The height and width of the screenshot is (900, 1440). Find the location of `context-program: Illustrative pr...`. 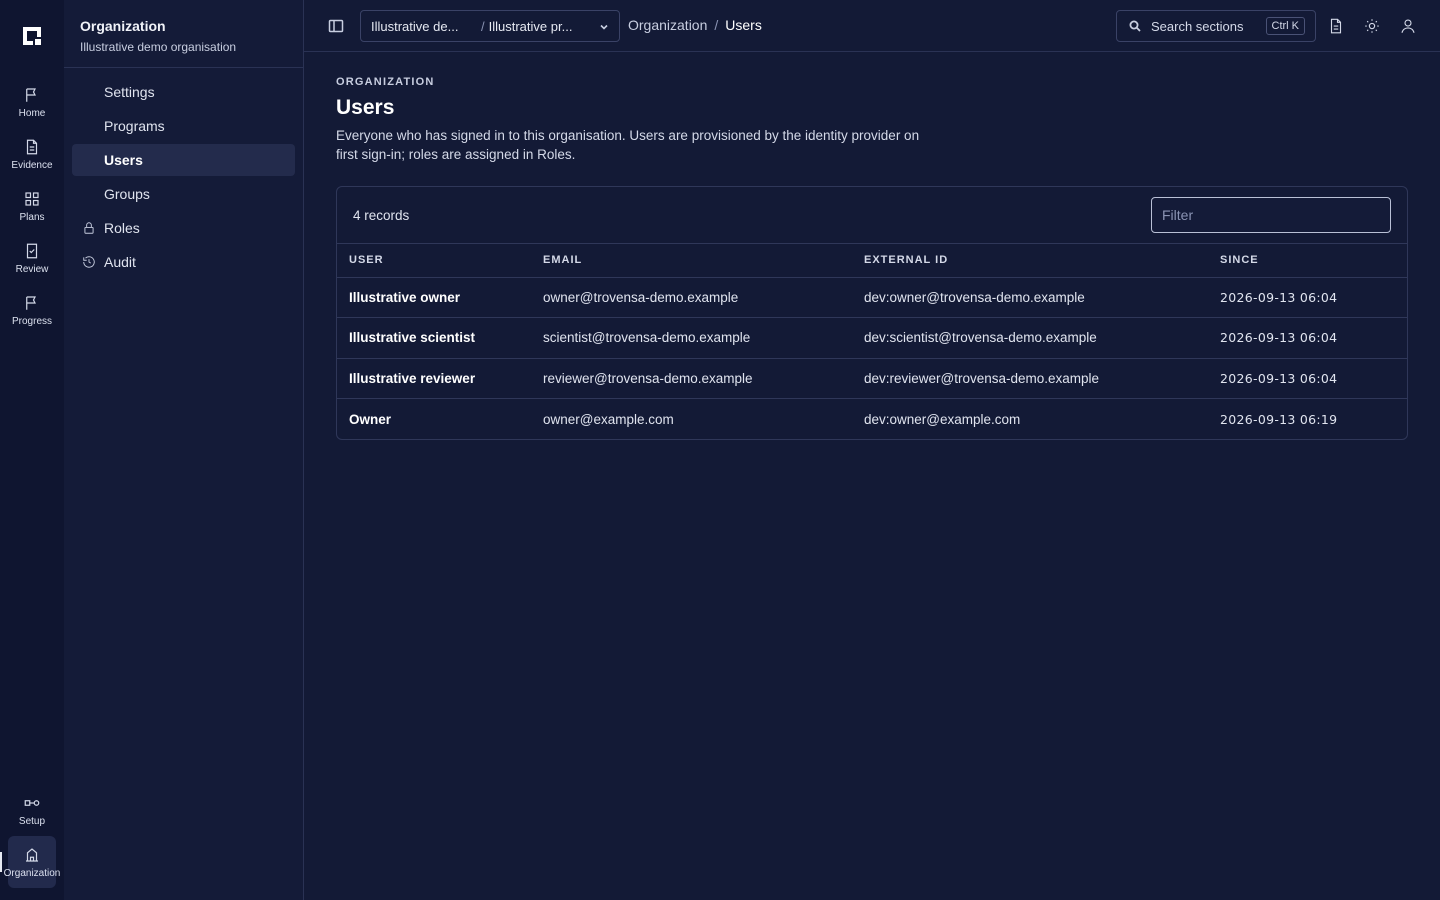

context-program: Illustrative pr... is located at coordinates (530, 26).